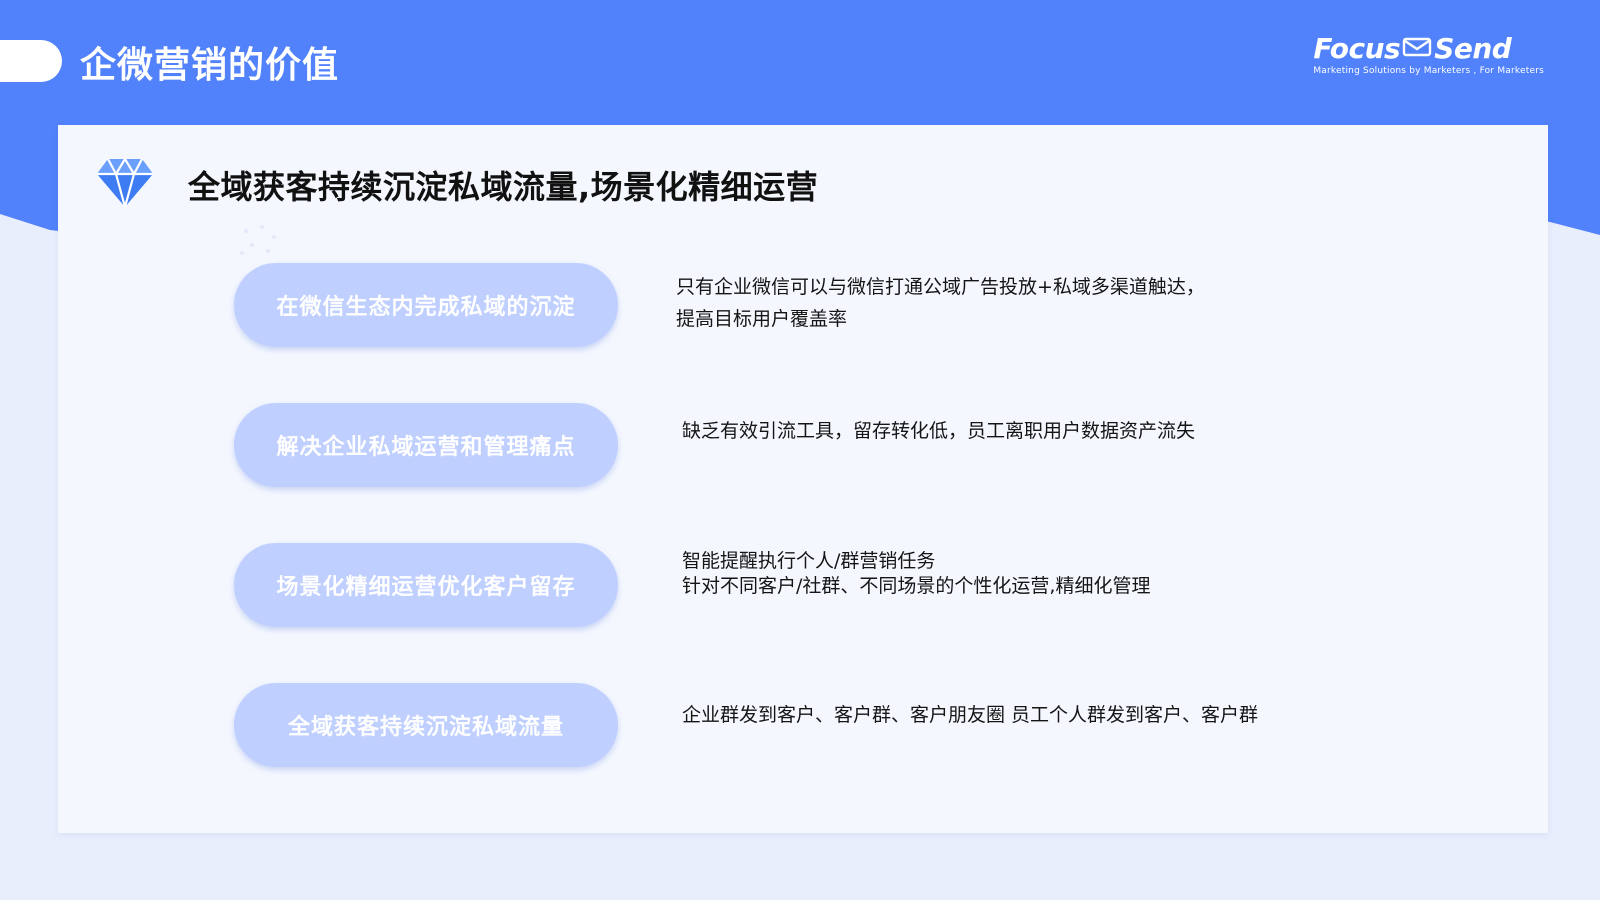 This screenshot has width=1600, height=900. Describe the element at coordinates (1473, 48) in the screenshot. I see `brand-name-right: Send` at that location.